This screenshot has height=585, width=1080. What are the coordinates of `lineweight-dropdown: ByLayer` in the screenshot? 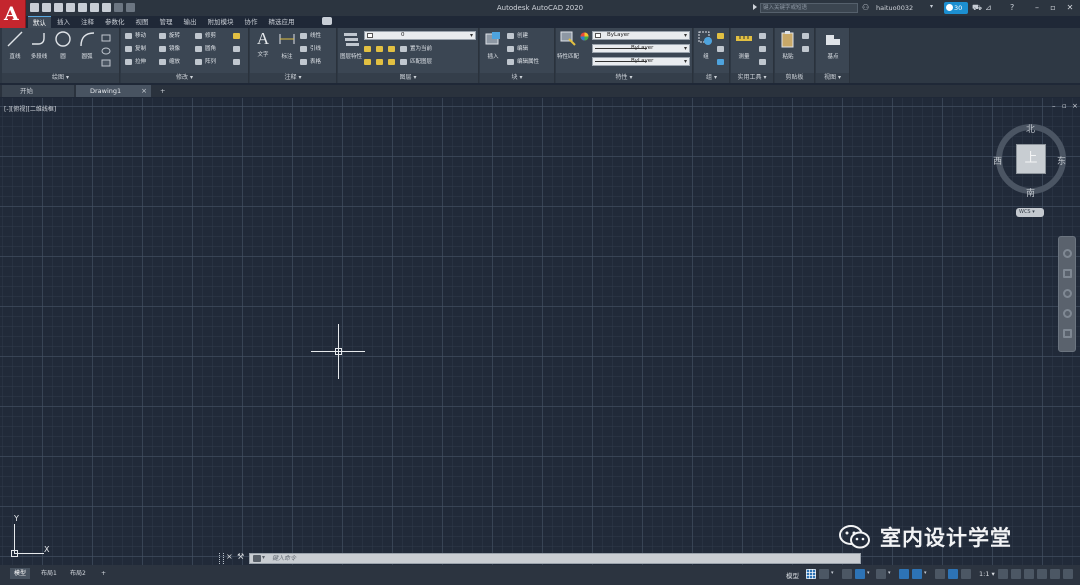 It's located at (641, 61).